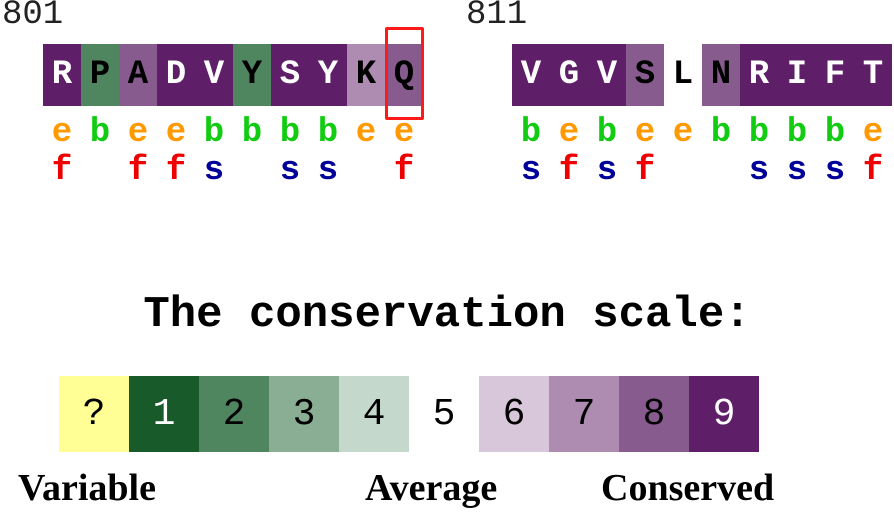 Image resolution: width=894 pixels, height=514 pixels. I want to click on residue-block-811: VbsGefVbsSefLeNbRbsIbsFbsTef, so click(702, 117).